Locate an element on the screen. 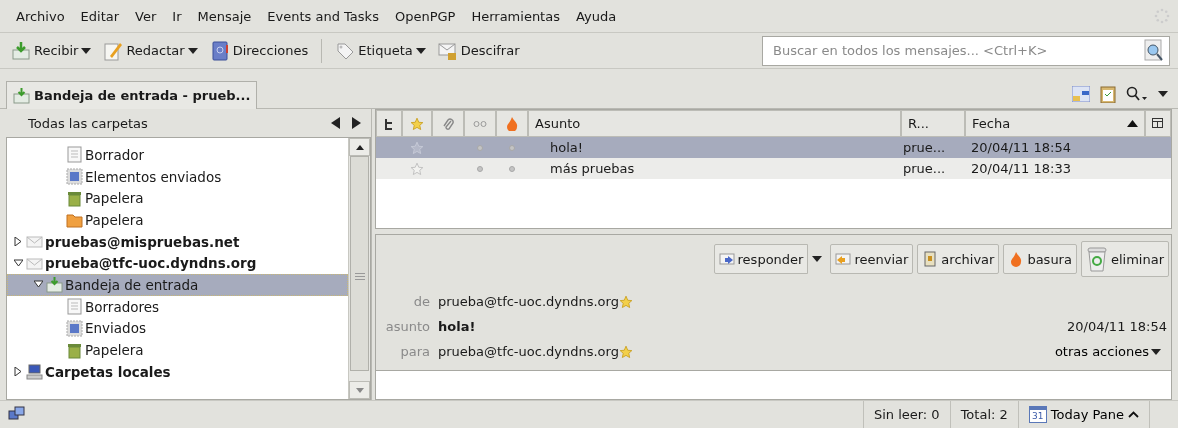  layout-grid-icon is located at coordinates (1081, 94).